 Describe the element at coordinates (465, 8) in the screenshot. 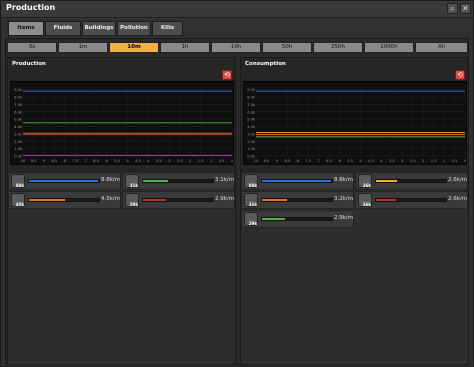

I see `close-icon: ✕` at that location.